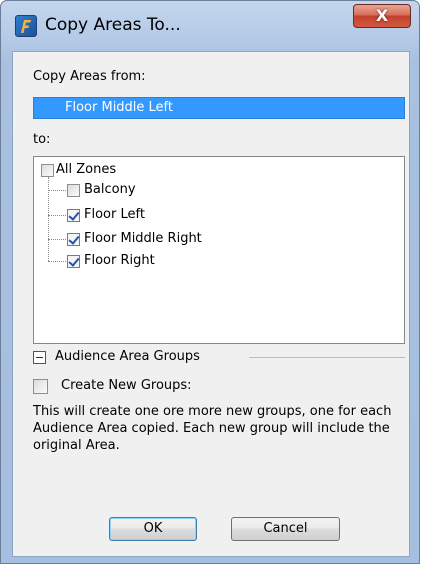 This screenshot has height=566, width=422. Describe the element at coordinates (89, 76) in the screenshot. I see `copy-from-label: Copy Areas from:` at that location.